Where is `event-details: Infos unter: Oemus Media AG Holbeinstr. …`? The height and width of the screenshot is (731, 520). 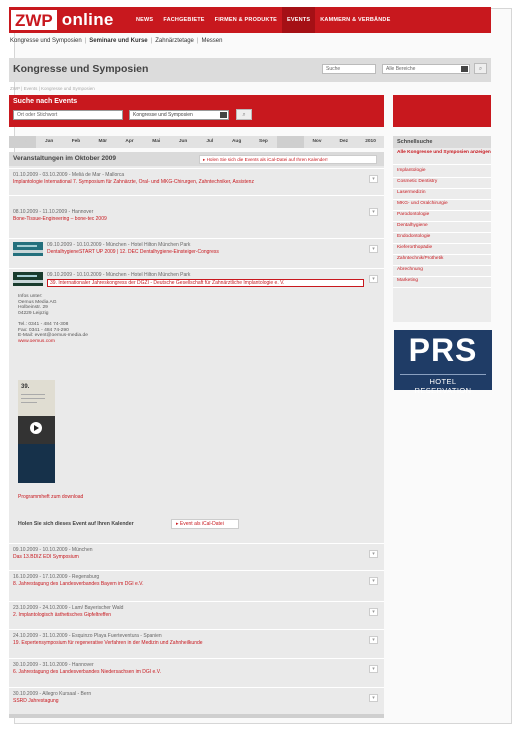
event-details: Infos unter: Oemus Media AG Holbeinstr. … is located at coordinates (53, 319).